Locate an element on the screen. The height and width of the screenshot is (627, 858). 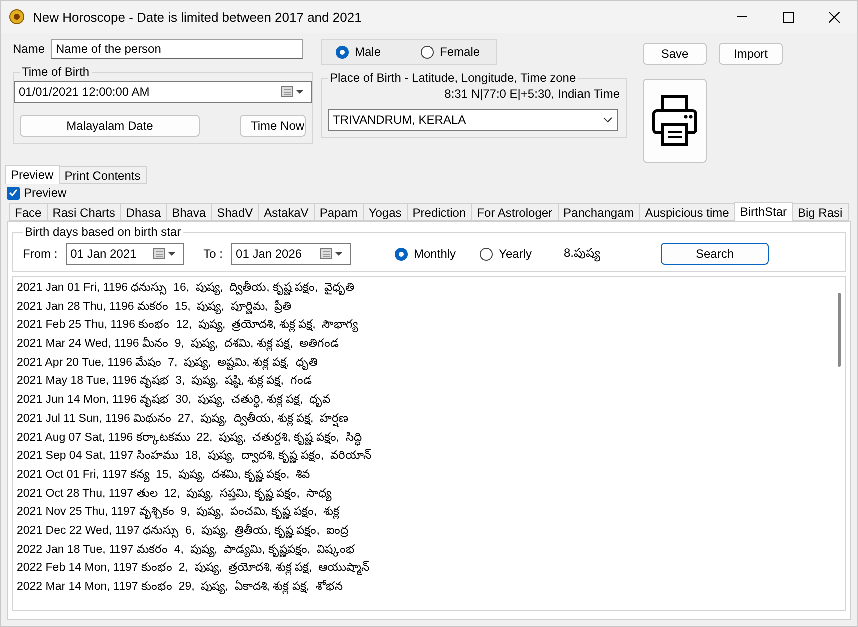
period-radio: Yearly is located at coordinates (506, 254).